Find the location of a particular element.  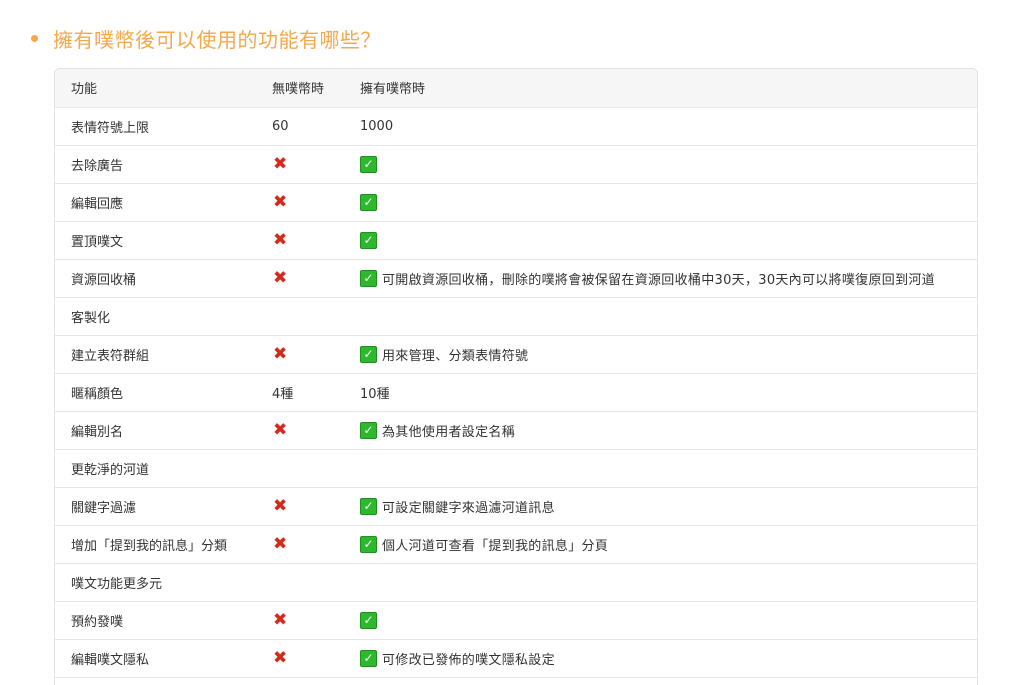

table-row: 去除廣告 ✖ ✓ is located at coordinates (516, 164).